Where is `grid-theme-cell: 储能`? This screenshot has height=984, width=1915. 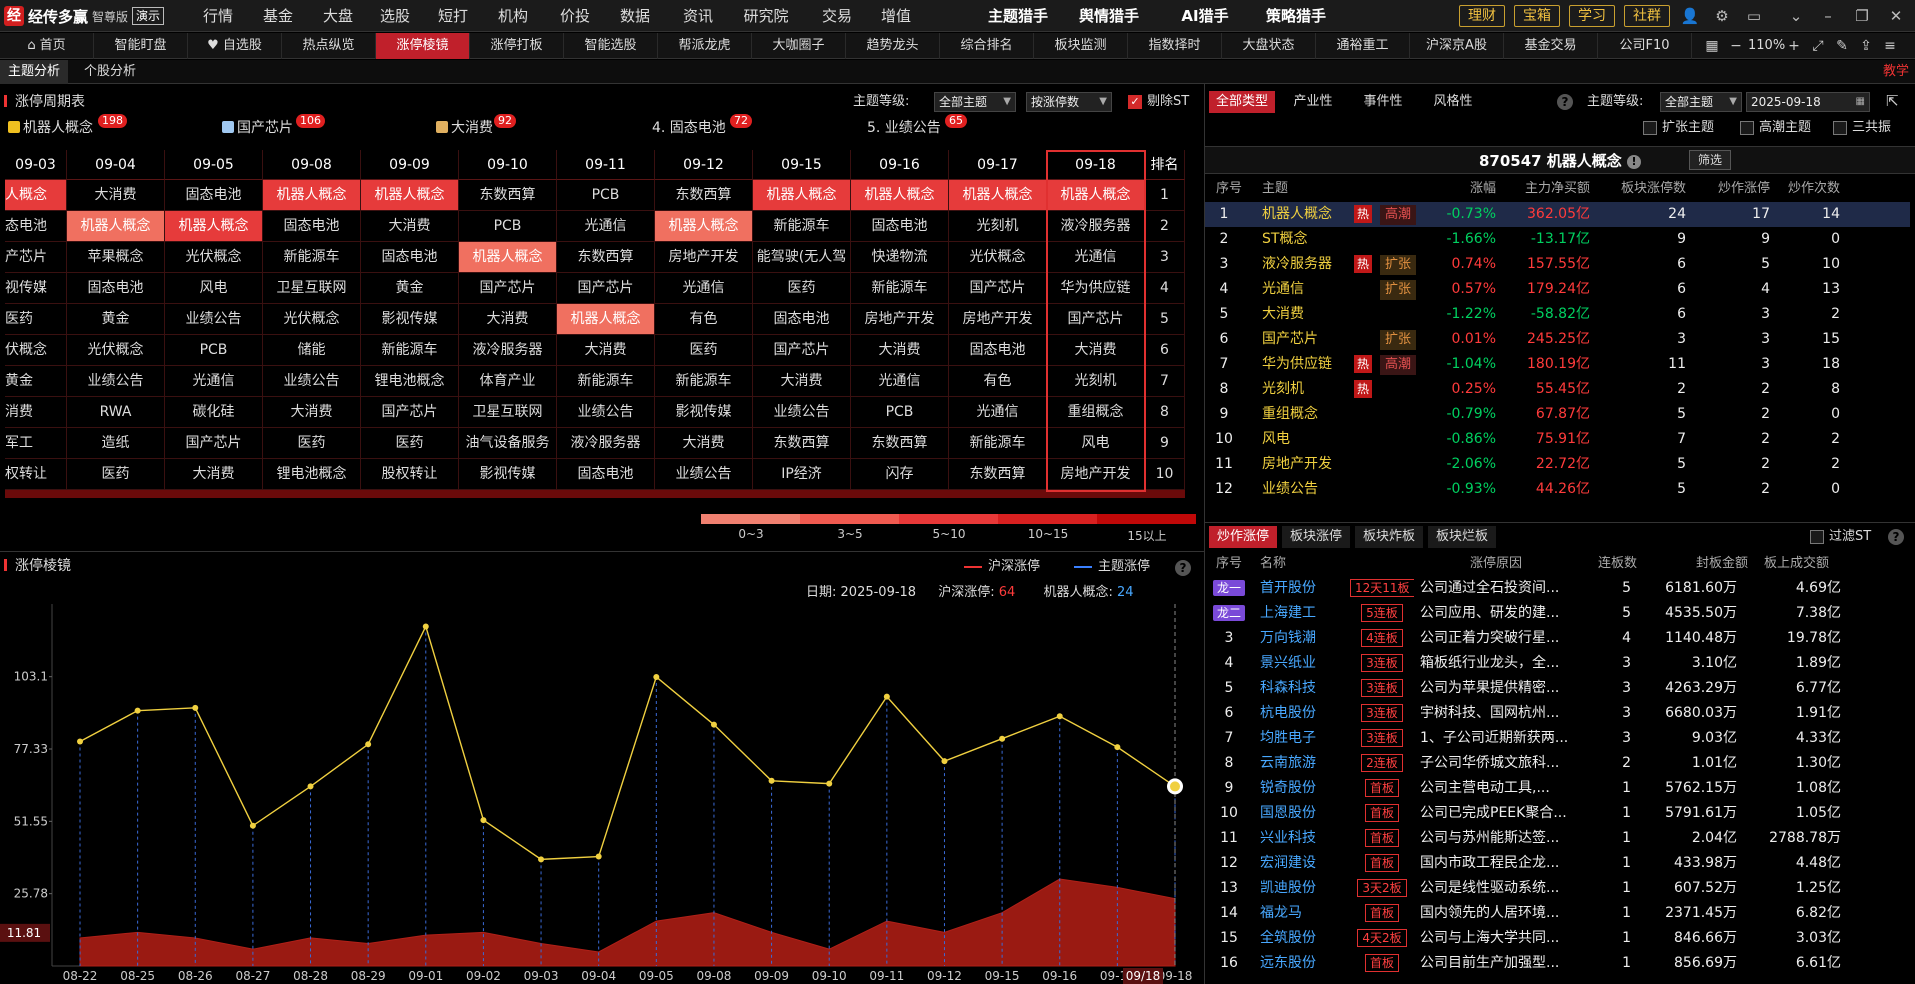
grid-theme-cell: 储能 is located at coordinates (312, 350).